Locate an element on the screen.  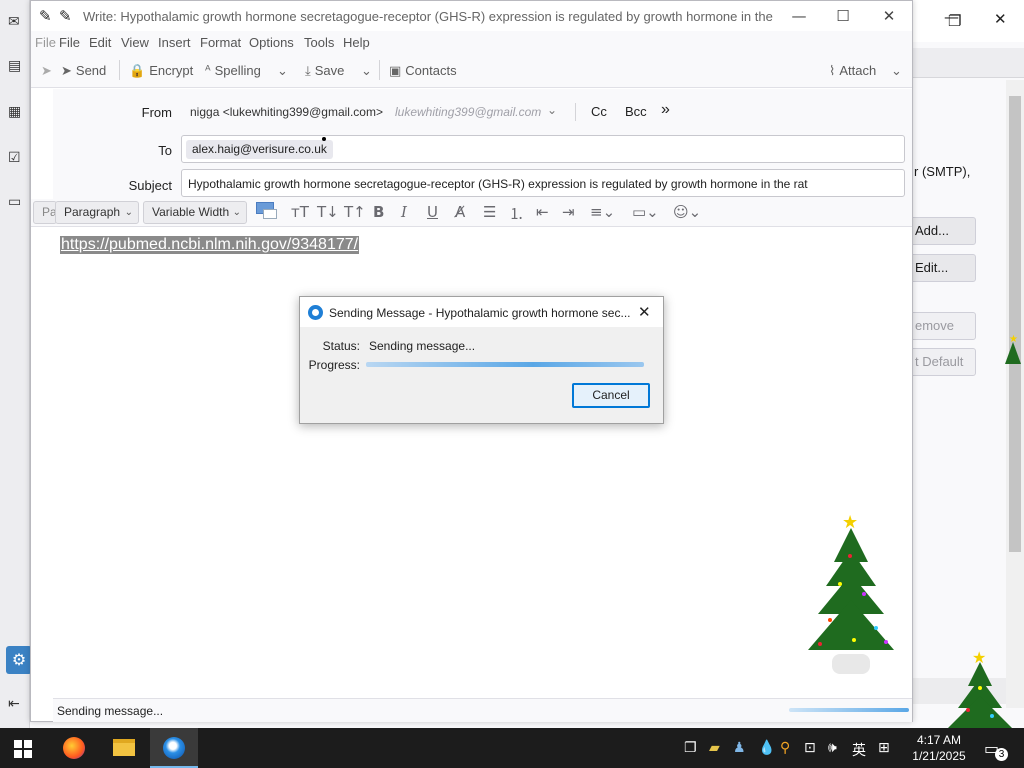
italic-icon: I is located at coordinates (404, 212).